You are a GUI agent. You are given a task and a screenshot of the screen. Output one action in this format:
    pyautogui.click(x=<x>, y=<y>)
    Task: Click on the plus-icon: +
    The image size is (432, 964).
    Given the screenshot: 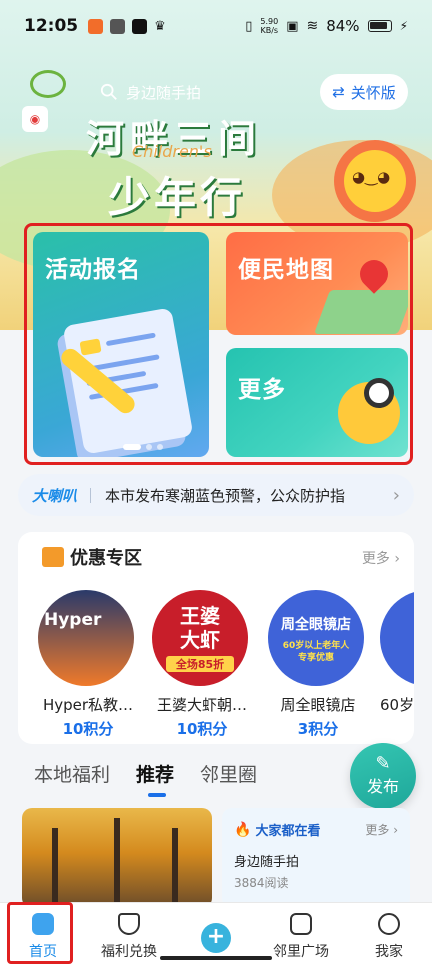 What is the action you would take?
    pyautogui.click(x=216, y=938)
    